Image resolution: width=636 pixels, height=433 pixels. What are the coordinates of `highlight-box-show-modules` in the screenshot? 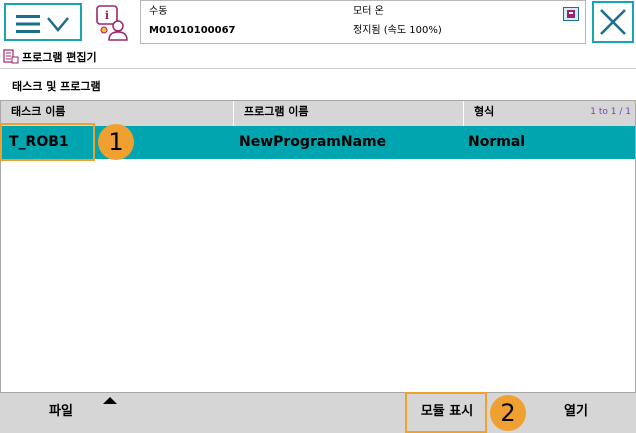 It's located at (446, 412).